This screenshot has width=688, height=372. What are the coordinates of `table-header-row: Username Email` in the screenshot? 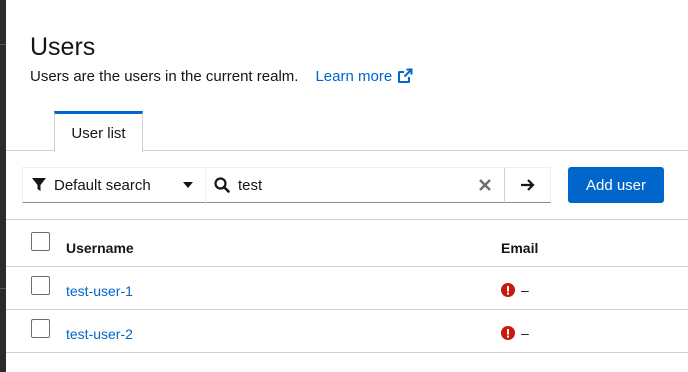 It's located at (347, 243).